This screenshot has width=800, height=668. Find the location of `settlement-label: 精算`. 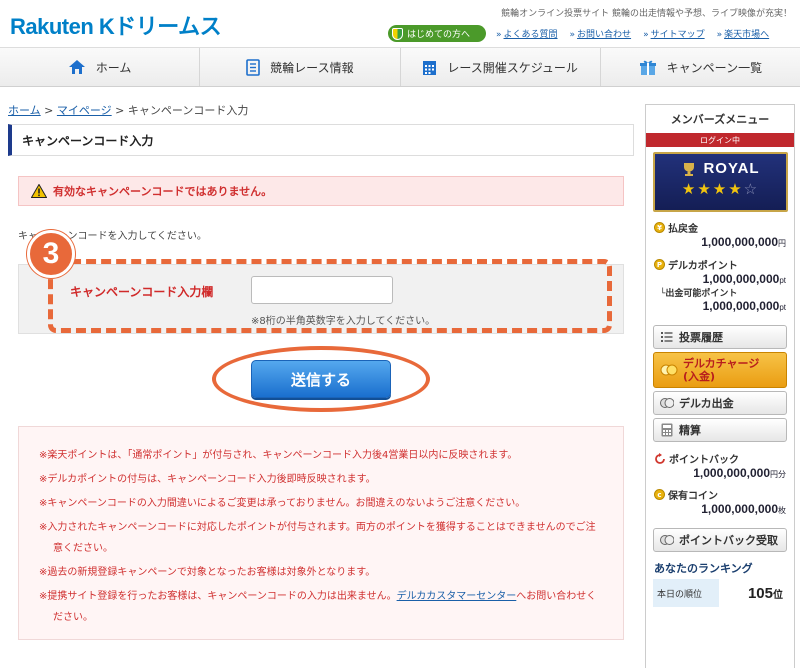

settlement-label: 精算 is located at coordinates (690, 430).